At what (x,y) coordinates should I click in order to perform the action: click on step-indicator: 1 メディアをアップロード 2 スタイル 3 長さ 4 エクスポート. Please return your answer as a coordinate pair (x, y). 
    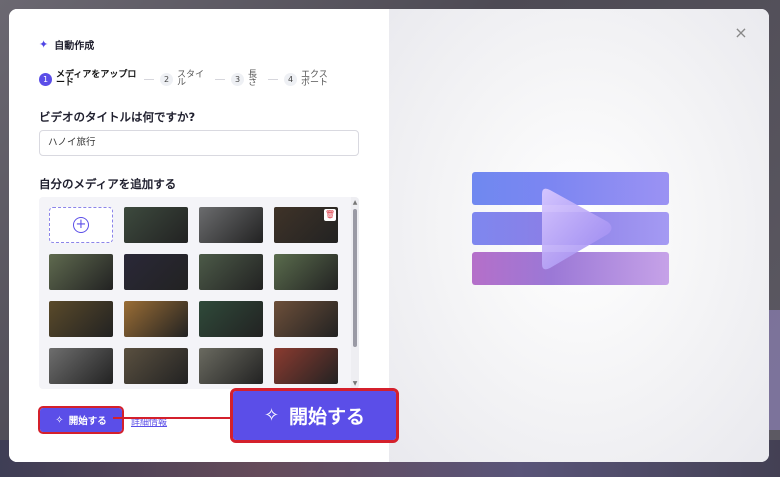
    Looking at the image, I should click on (204, 79).